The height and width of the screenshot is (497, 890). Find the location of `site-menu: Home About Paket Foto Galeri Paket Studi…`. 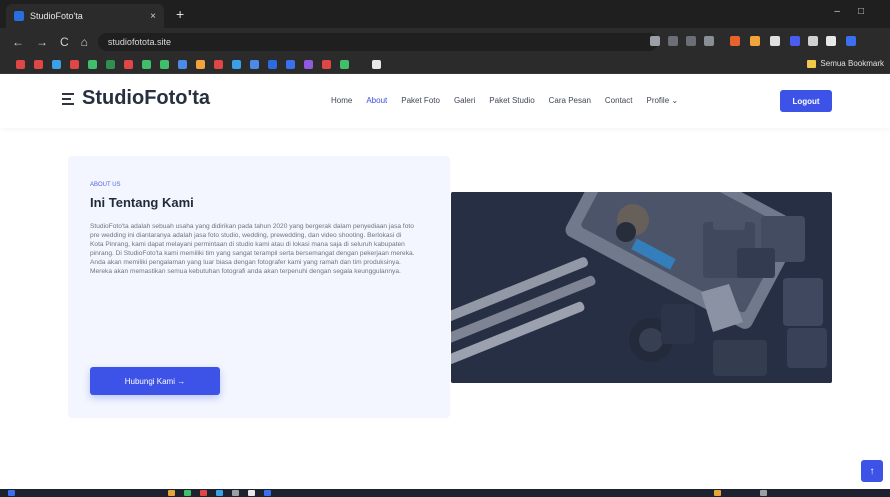

site-menu: Home About Paket Foto Galeri Paket Studi… is located at coordinates (511, 100).